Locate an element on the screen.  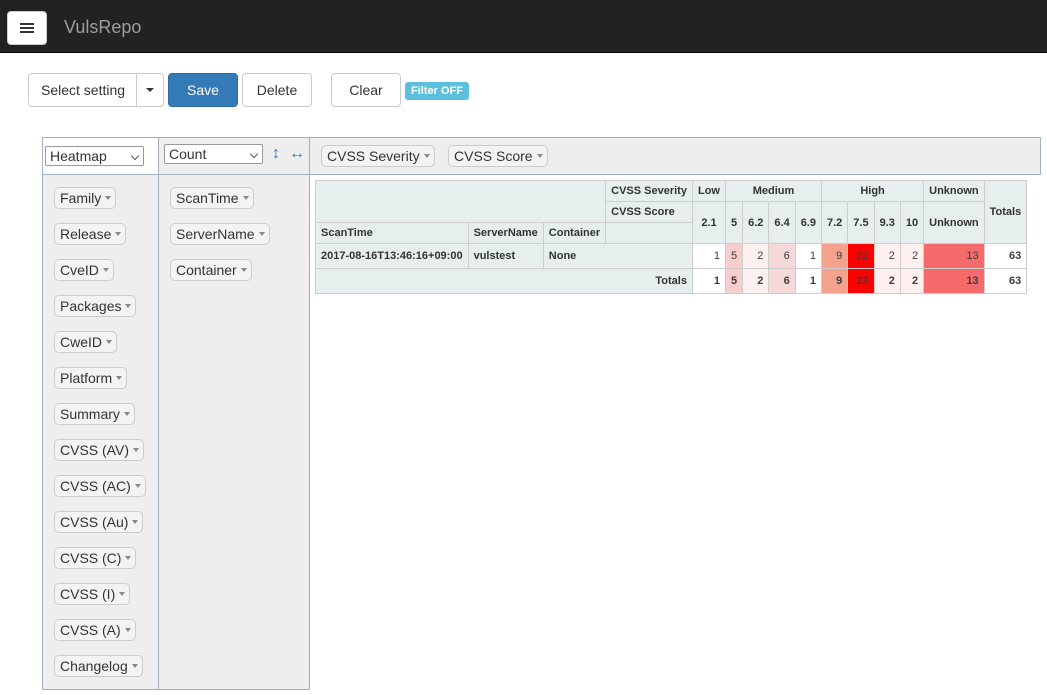
renderer-cell: Heatmap is located at coordinates (100, 156).